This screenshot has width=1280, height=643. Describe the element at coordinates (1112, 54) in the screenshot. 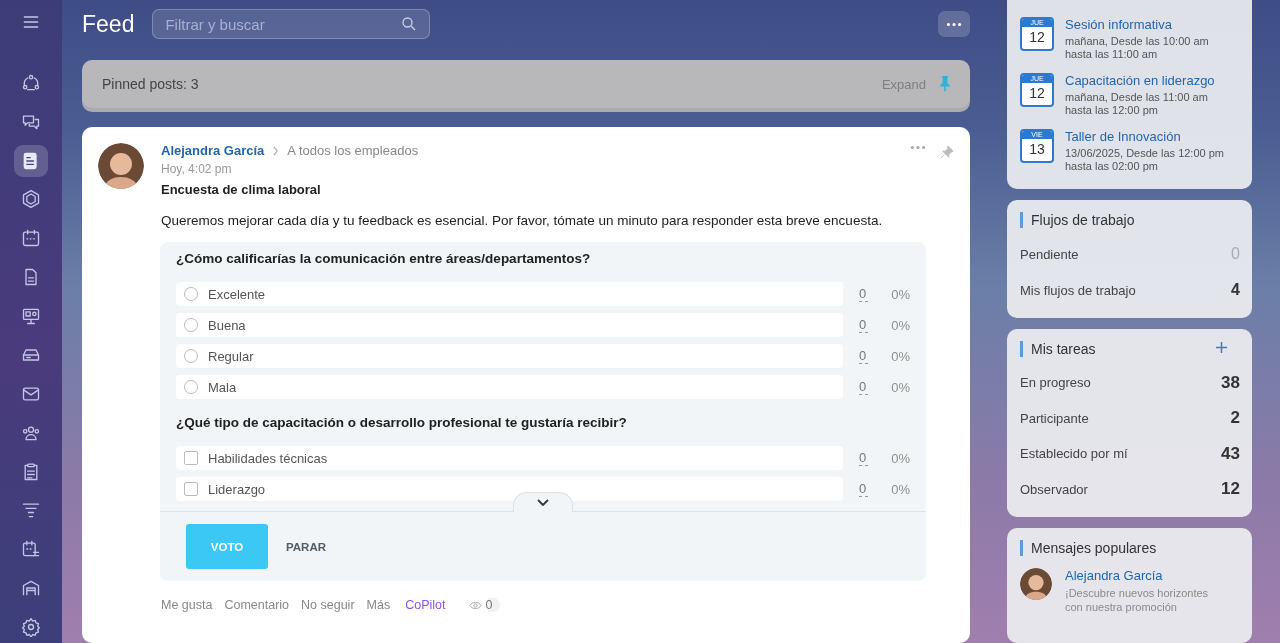

I see `event-time: hasta las 11:00 am` at that location.